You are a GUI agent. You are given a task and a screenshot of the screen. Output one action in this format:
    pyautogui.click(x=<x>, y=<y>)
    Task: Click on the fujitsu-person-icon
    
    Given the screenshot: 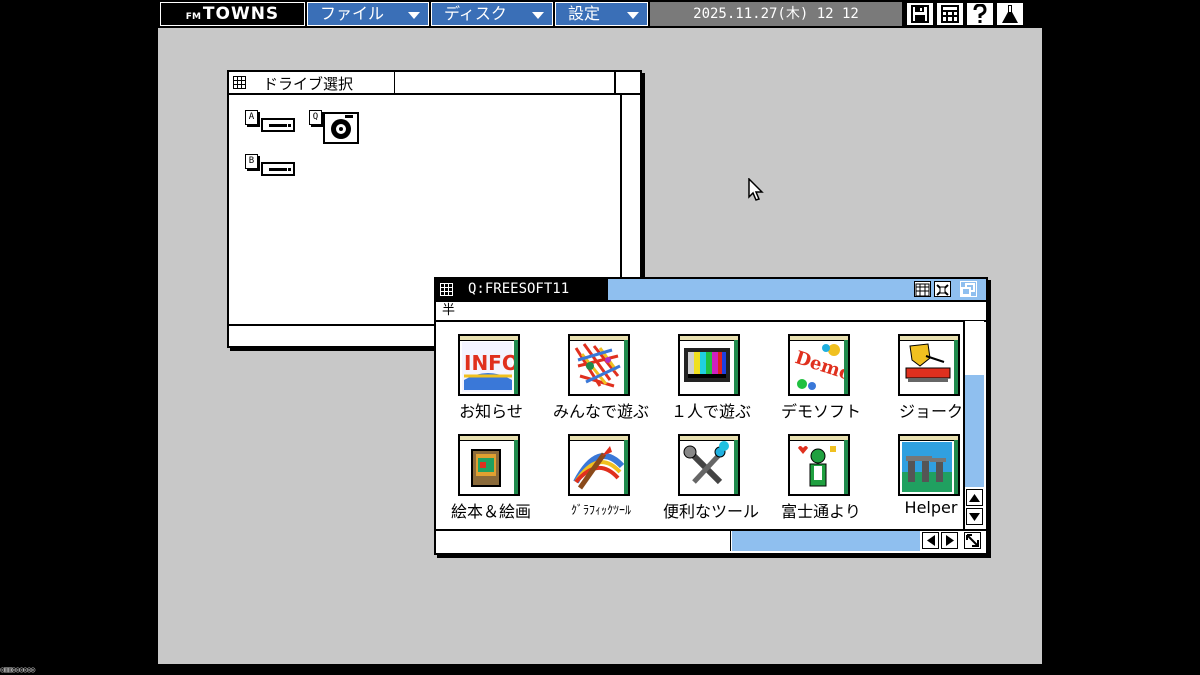 What is the action you would take?
    pyautogui.click(x=819, y=465)
    